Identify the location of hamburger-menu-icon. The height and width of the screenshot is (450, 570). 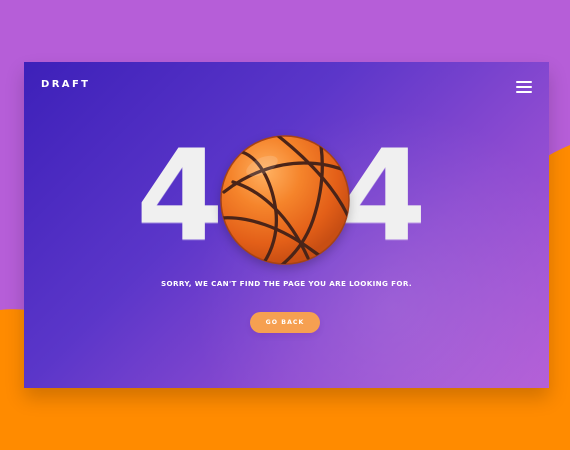
(524, 87).